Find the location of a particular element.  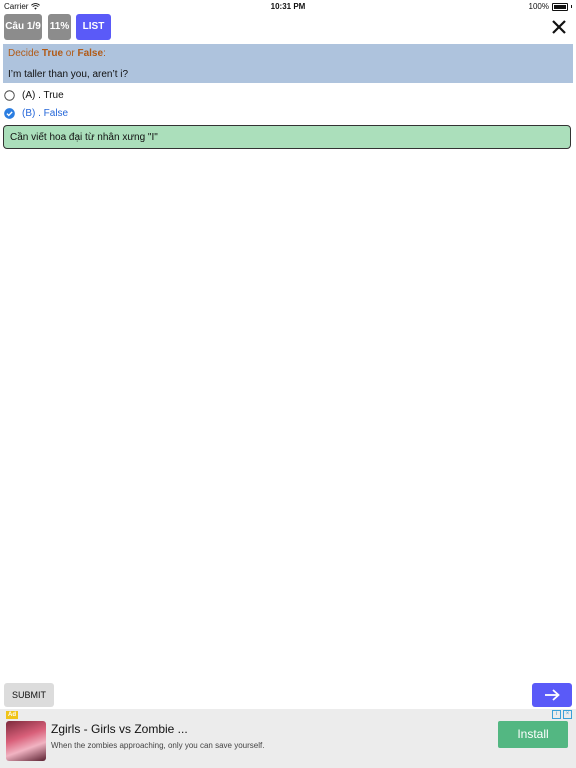

option-b: (B) . False is located at coordinates (36, 113).